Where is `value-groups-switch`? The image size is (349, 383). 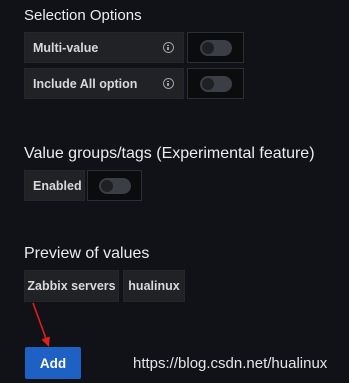 value-groups-switch is located at coordinates (114, 185).